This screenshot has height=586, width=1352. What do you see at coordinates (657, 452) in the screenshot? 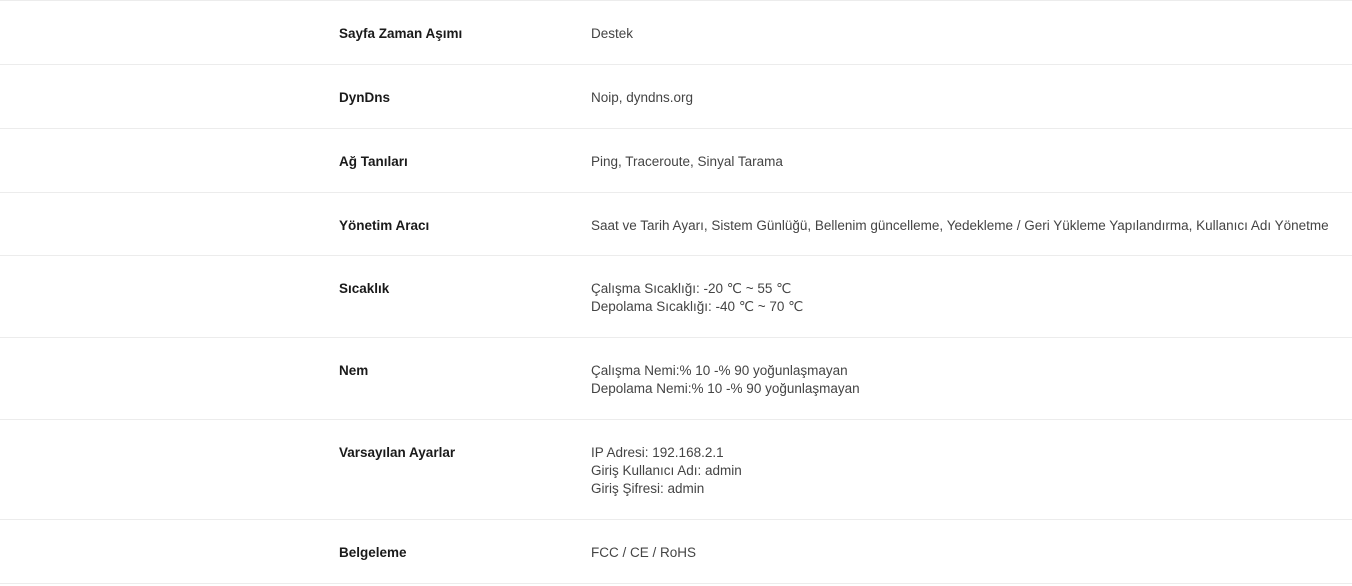
I see `spec-value-line: IP Adresi: 192.168.2.1` at bounding box center [657, 452].